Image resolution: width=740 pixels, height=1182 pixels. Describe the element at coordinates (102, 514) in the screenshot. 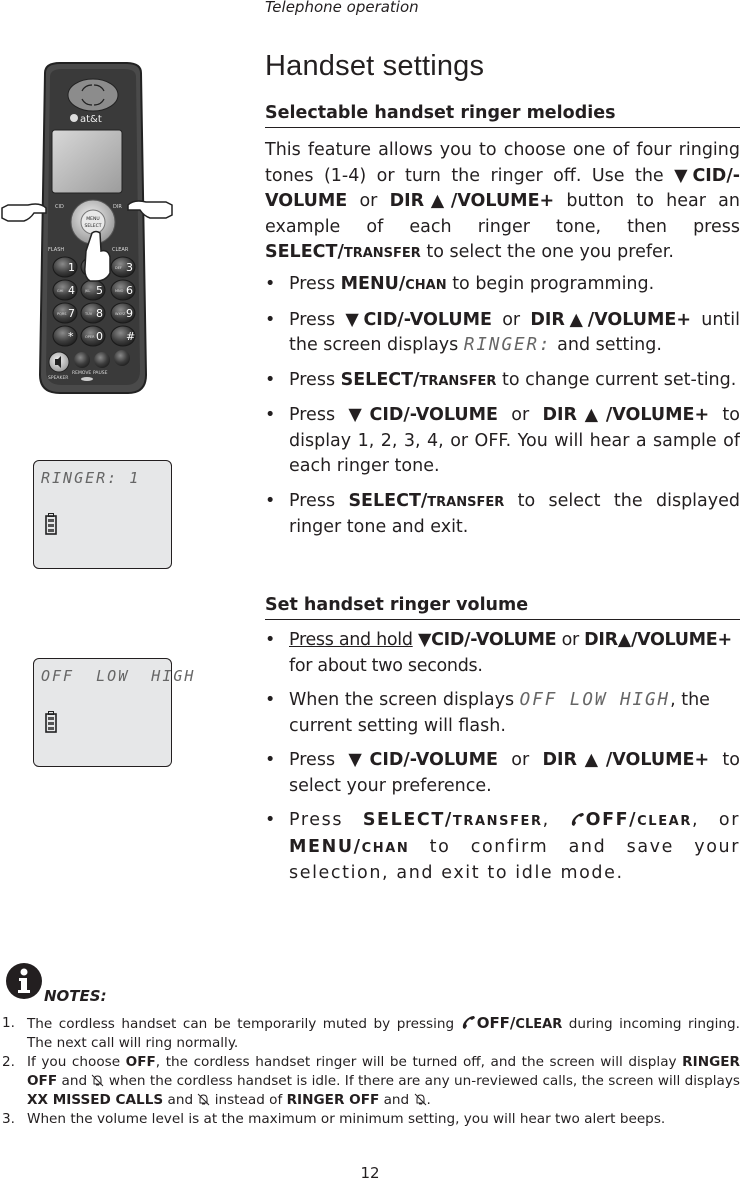

I see `lcd-screen-ringer: RINGER: 1` at that location.